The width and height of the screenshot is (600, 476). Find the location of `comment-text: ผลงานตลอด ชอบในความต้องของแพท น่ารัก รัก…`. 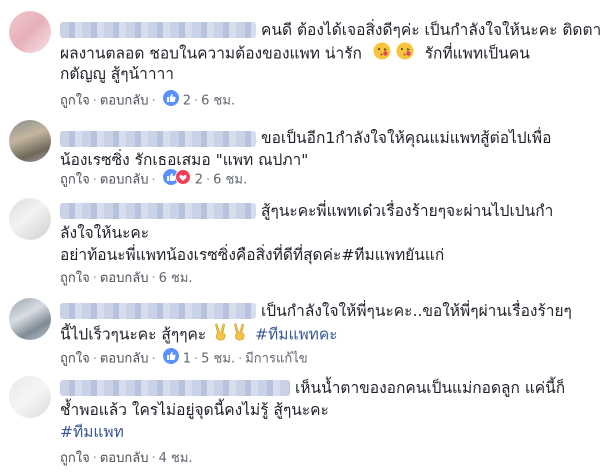

comment-text: ผลงานตลอด ชอบในความต้องของแพท น่ารัก รัก… is located at coordinates (295, 54).